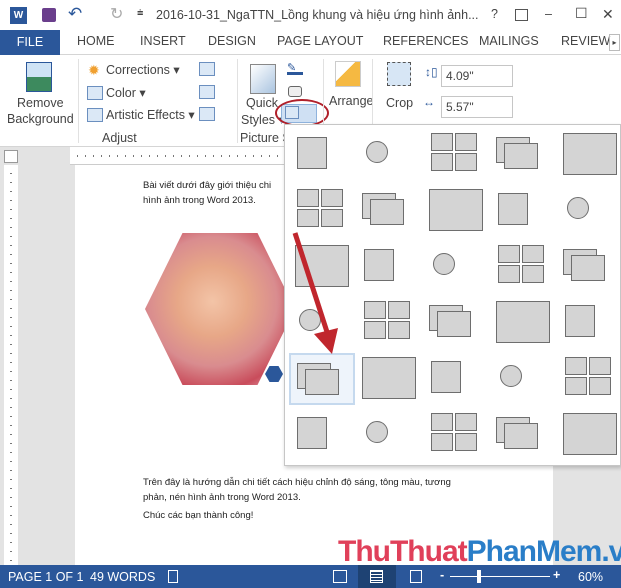  I want to click on artistic-effects-button: Artistic Effects ▾, so click(150, 114).